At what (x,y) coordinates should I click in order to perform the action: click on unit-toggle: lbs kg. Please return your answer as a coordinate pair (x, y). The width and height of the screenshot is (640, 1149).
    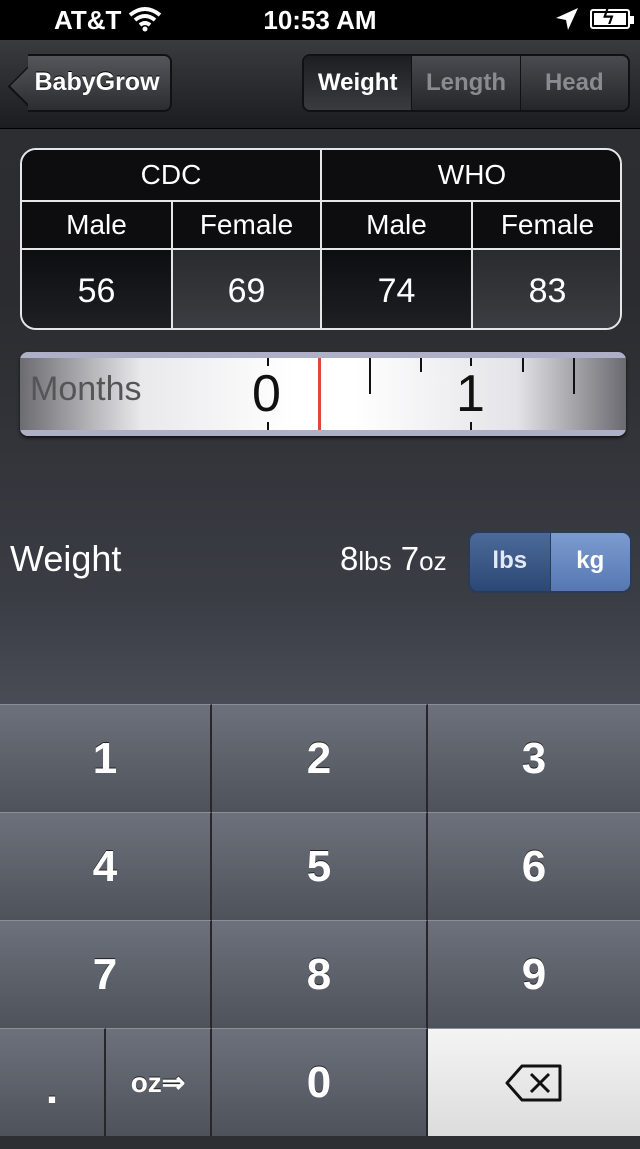
    Looking at the image, I should click on (550, 562).